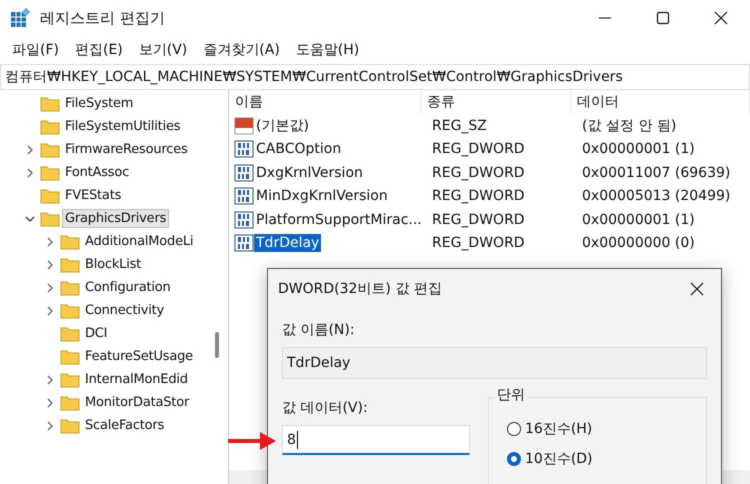 This screenshot has width=750, height=484. Describe the element at coordinates (325, 408) in the screenshot. I see `field-label: 값 데이터(V):` at that location.